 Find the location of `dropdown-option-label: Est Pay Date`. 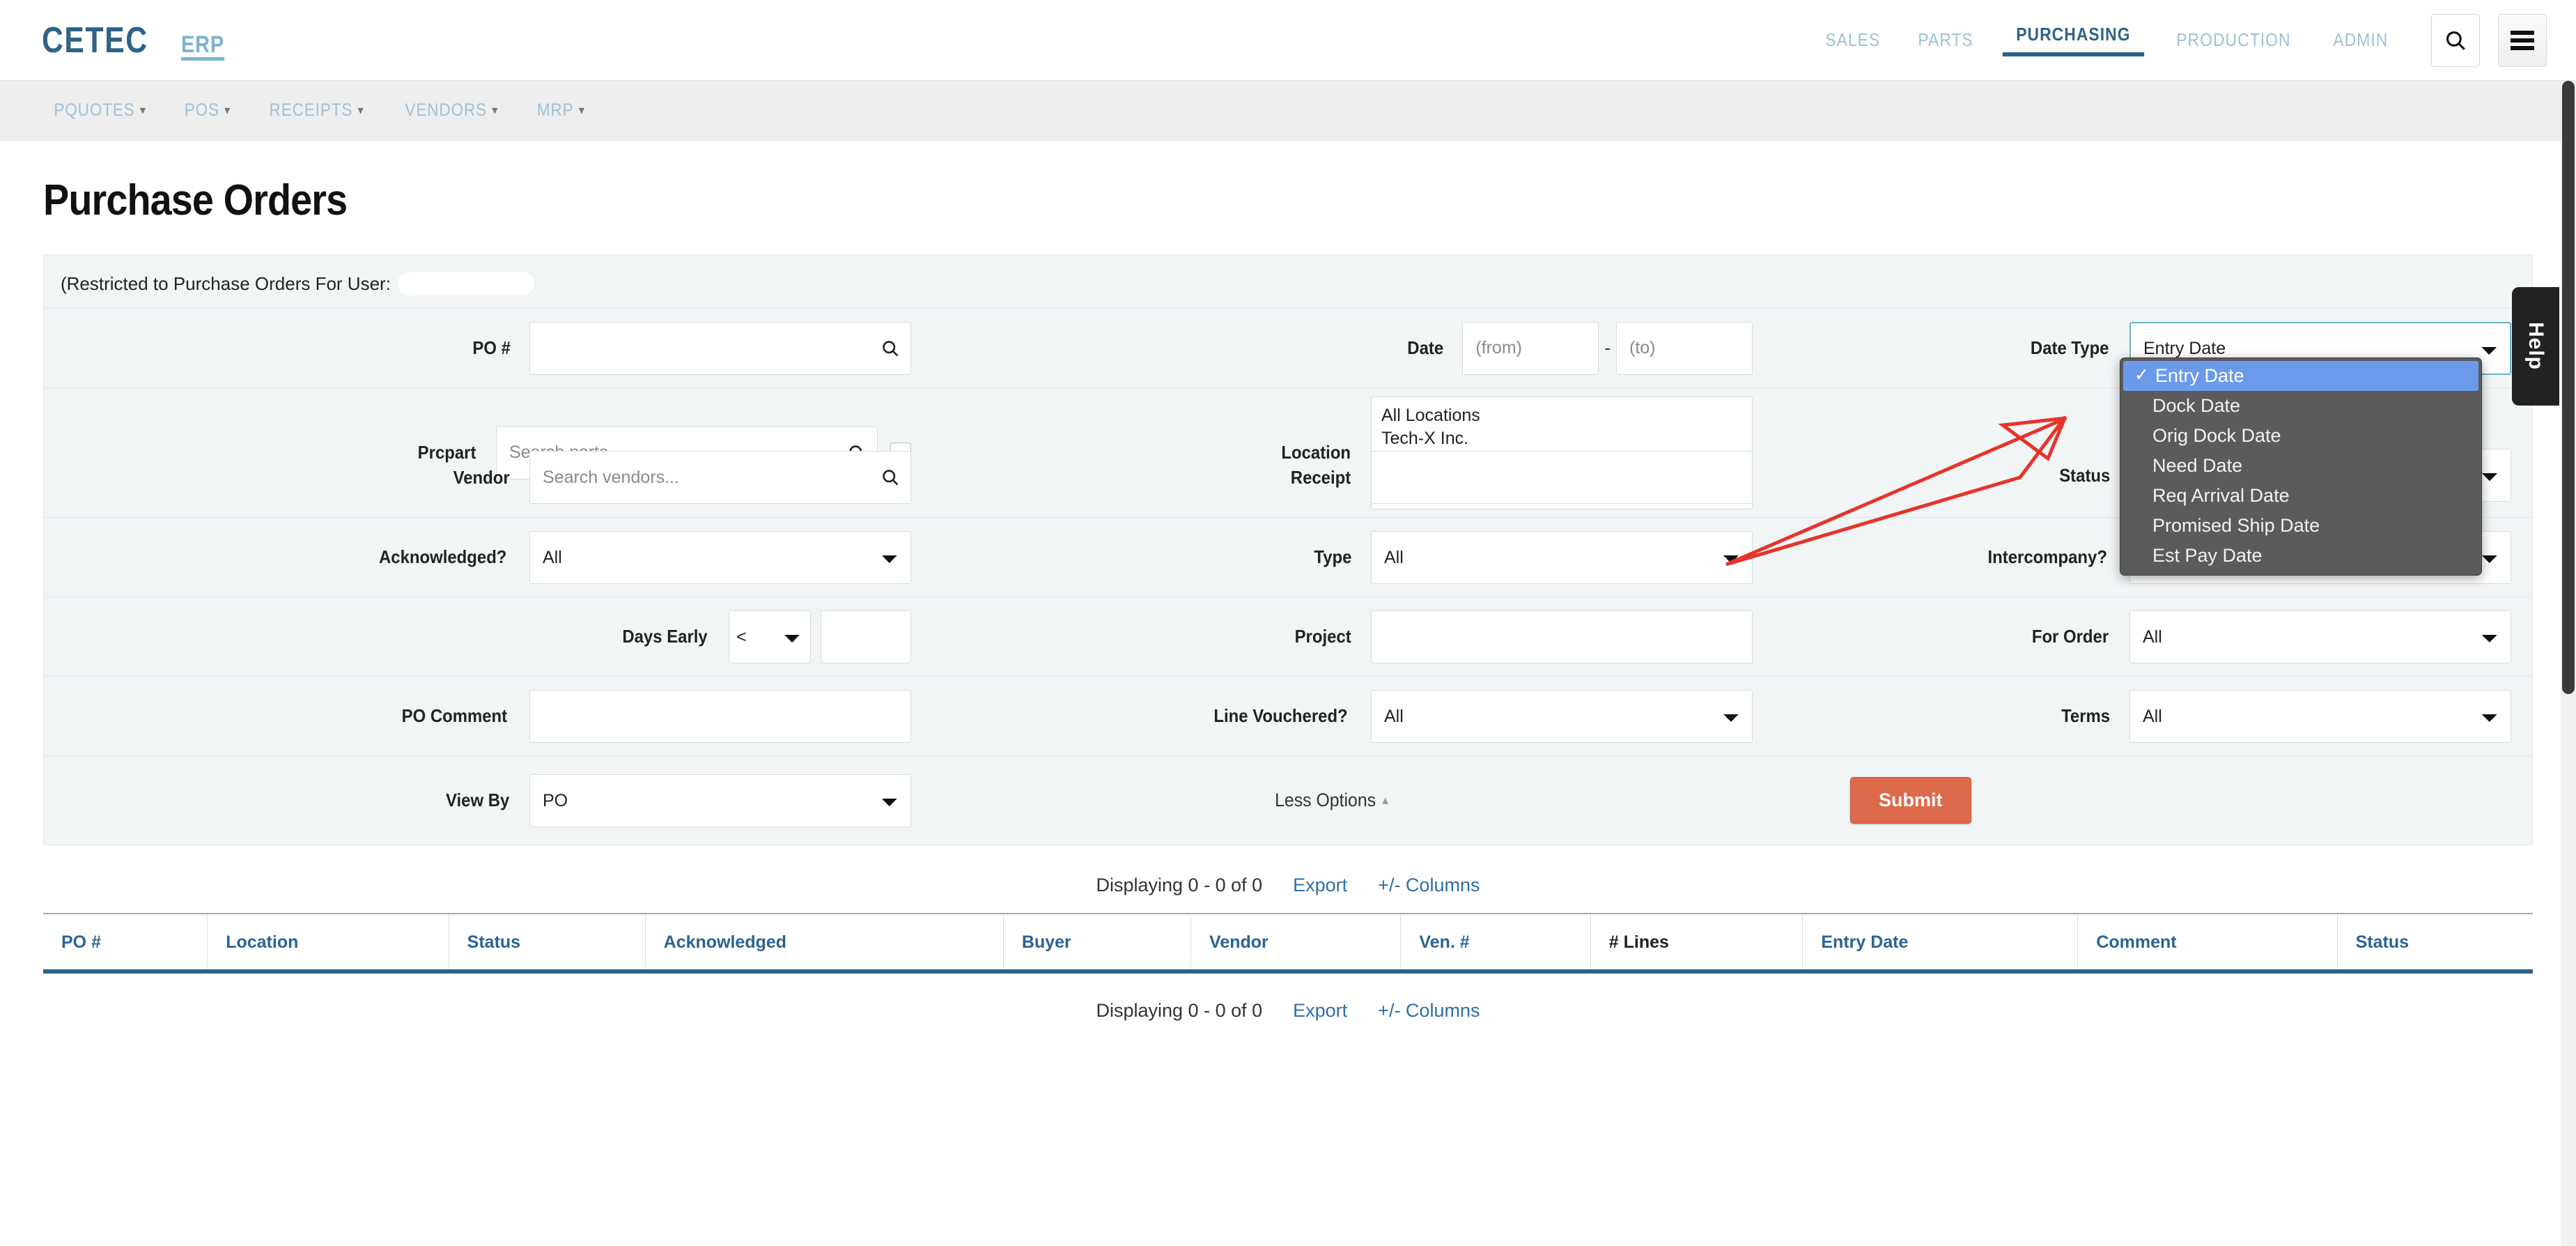

dropdown-option-label: Est Pay Date is located at coordinates (2207, 555).